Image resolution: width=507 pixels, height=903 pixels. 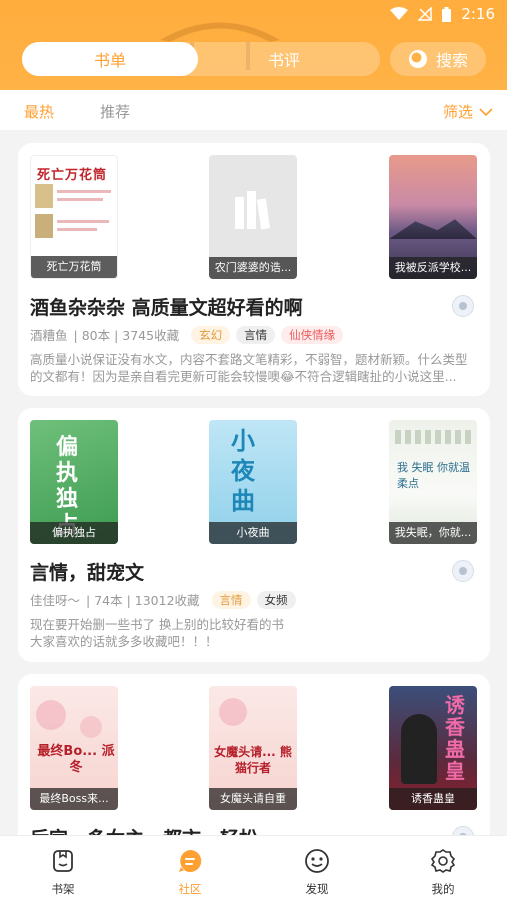 I want to click on book-placeholder-icon, so click(x=253, y=210).